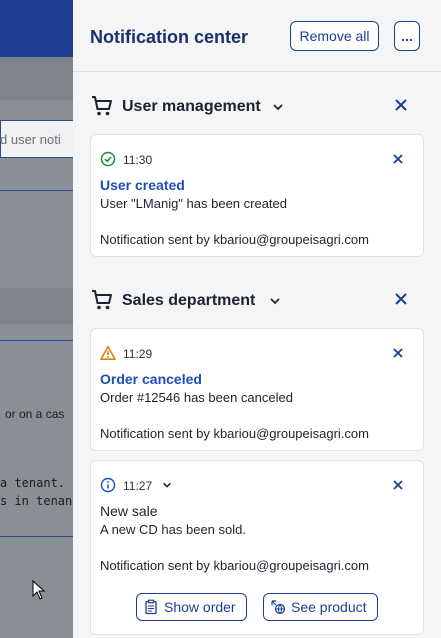 Image resolution: width=441 pixels, height=638 pixels. I want to click on warning-icon, so click(108, 353).